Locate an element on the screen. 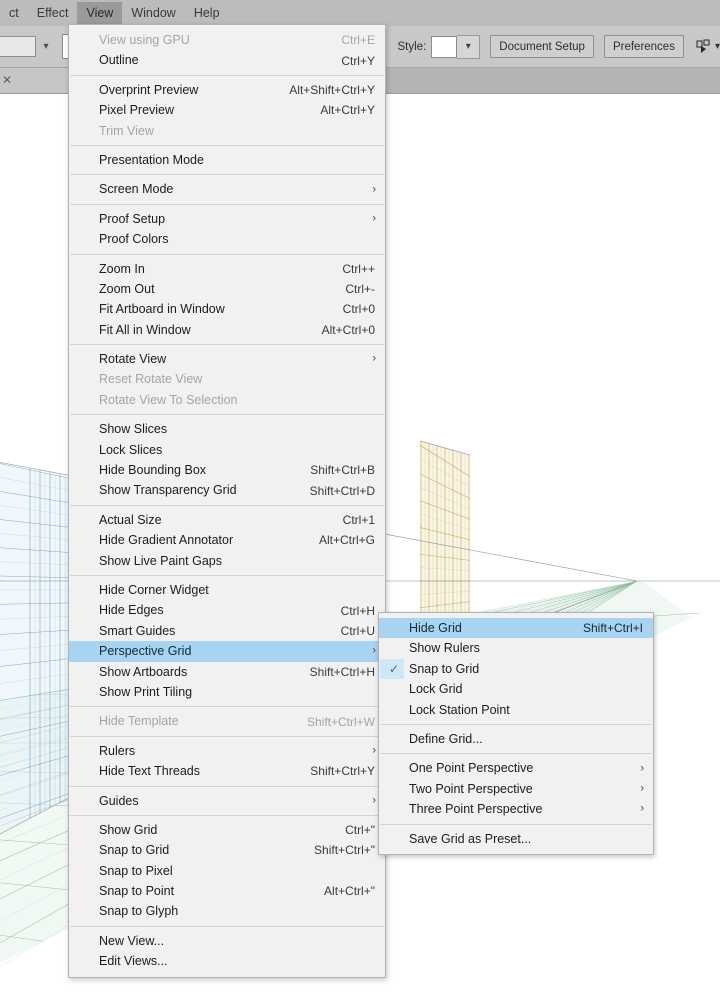 Image resolution: width=720 pixels, height=999 pixels. menu-item-hide-corner-widget: Hide Corner Widget is located at coordinates (227, 590).